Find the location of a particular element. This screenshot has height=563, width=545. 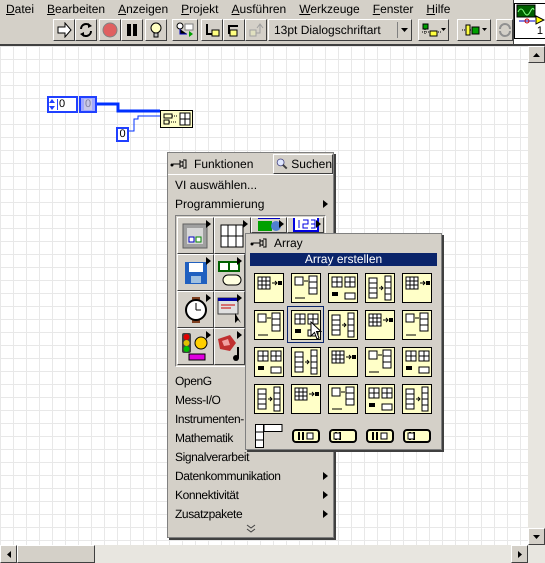

palette-item: Konnektivität is located at coordinates (250, 494).